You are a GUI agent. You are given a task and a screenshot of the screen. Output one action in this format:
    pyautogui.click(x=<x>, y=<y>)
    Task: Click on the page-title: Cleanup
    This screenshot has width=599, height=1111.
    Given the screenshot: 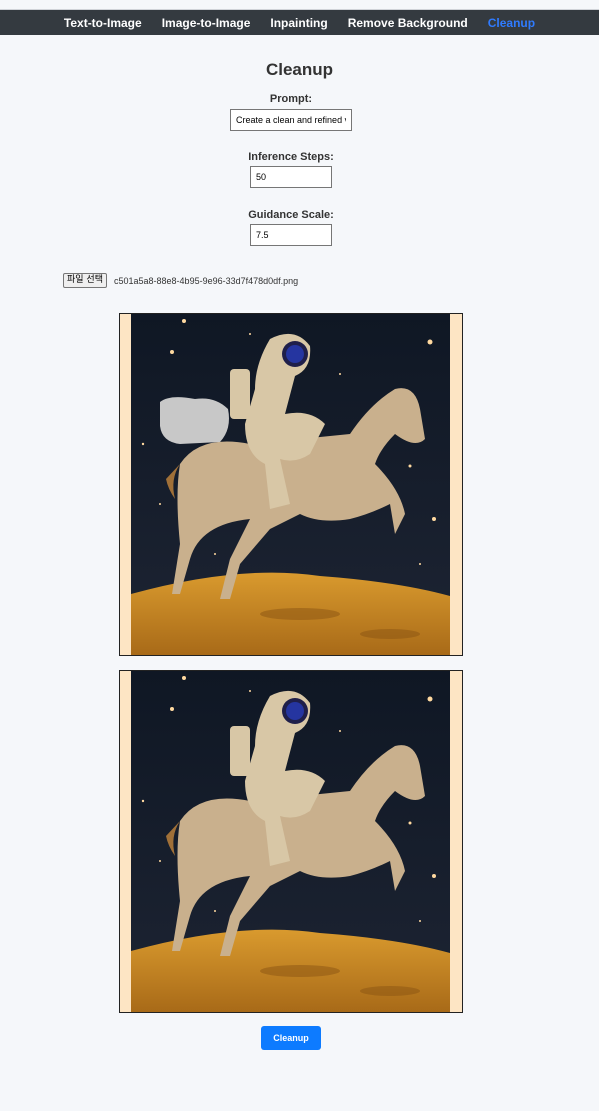 What is the action you would take?
    pyautogui.click(x=299, y=69)
    